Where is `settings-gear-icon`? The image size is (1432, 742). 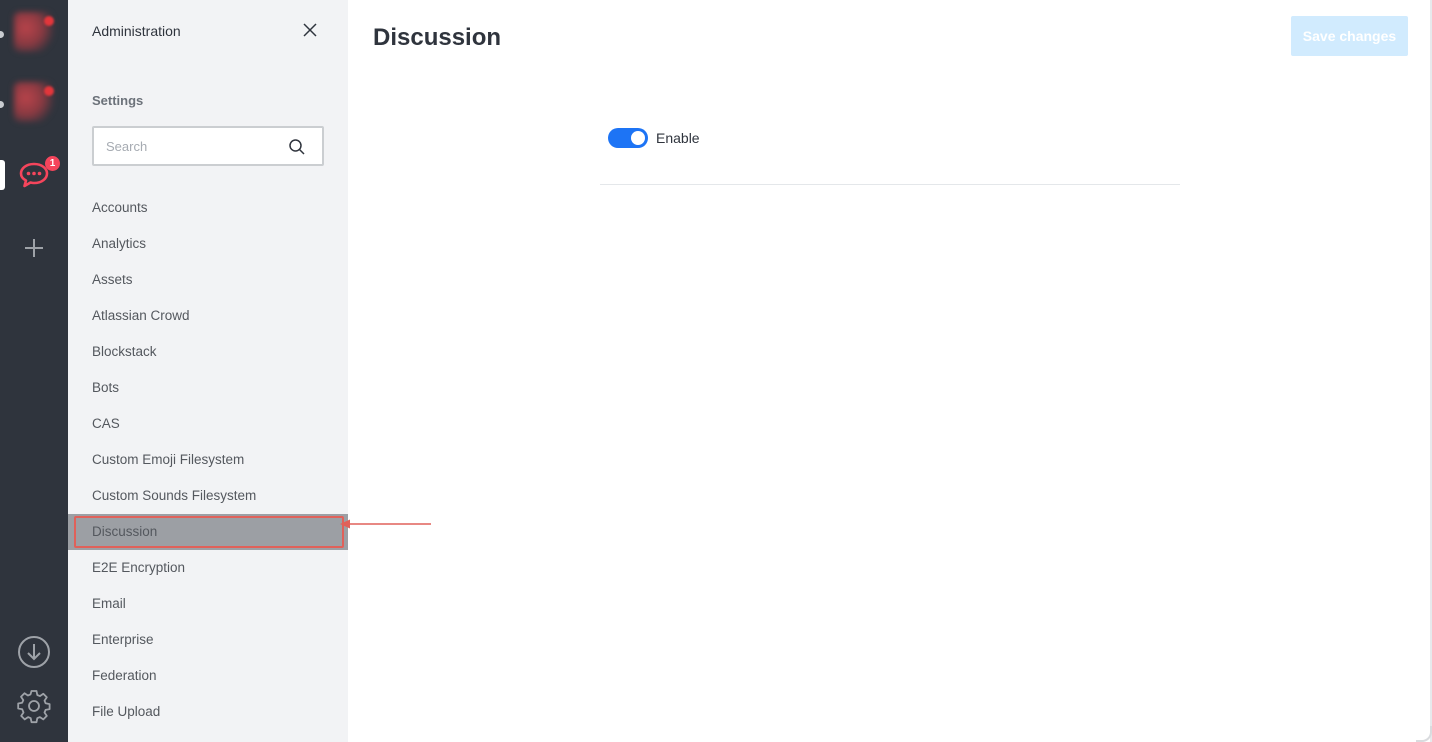 settings-gear-icon is located at coordinates (34, 706).